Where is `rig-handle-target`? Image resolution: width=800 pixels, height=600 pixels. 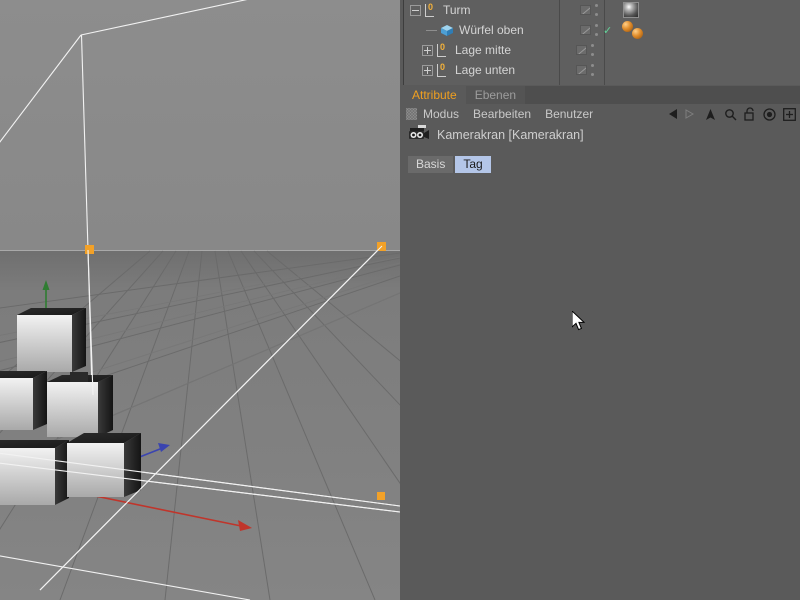
rig-handle-target is located at coordinates (381, 496).